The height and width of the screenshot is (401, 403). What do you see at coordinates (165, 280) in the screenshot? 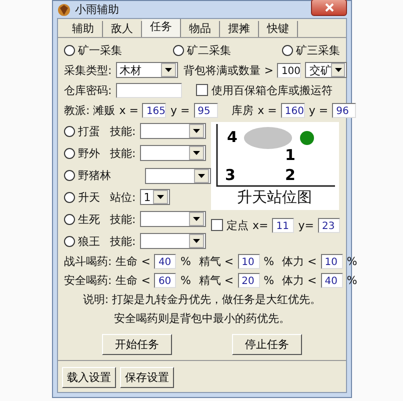
I see `input-field: 60` at bounding box center [165, 280].